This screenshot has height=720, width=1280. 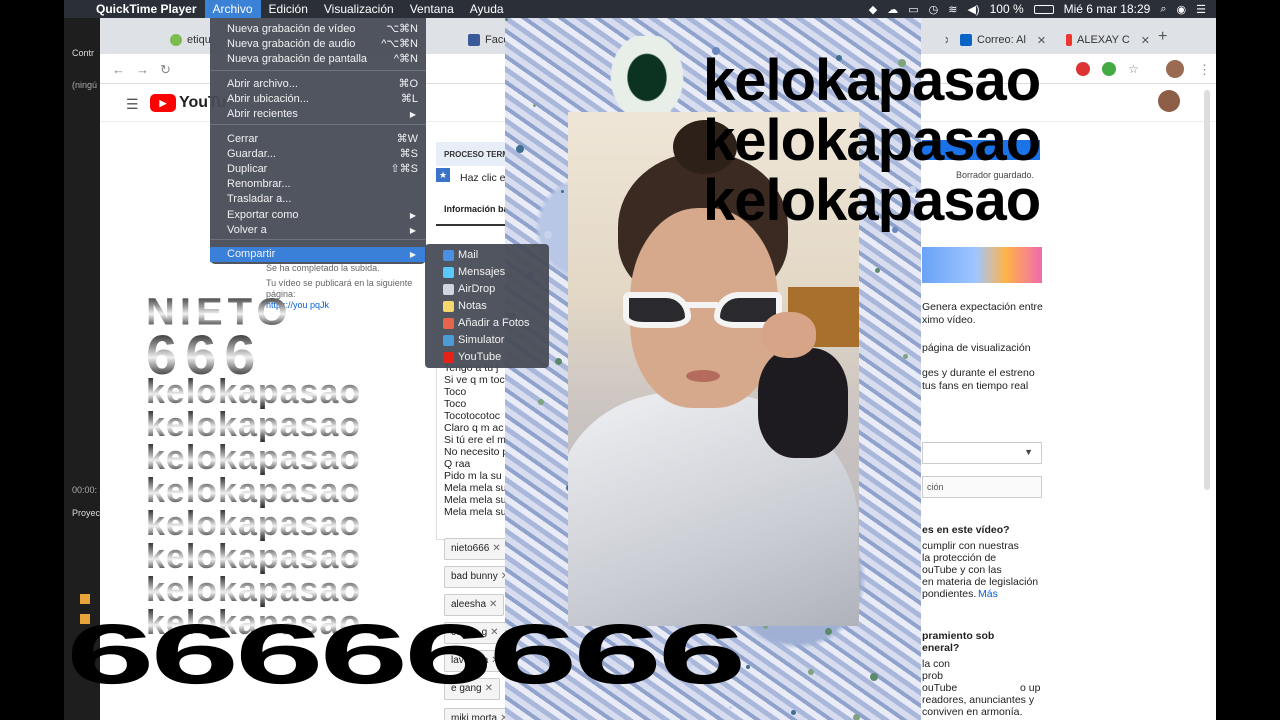 What do you see at coordinates (1133, 69) in the screenshot?
I see `bookmark-star-icon: ☆` at bounding box center [1133, 69].